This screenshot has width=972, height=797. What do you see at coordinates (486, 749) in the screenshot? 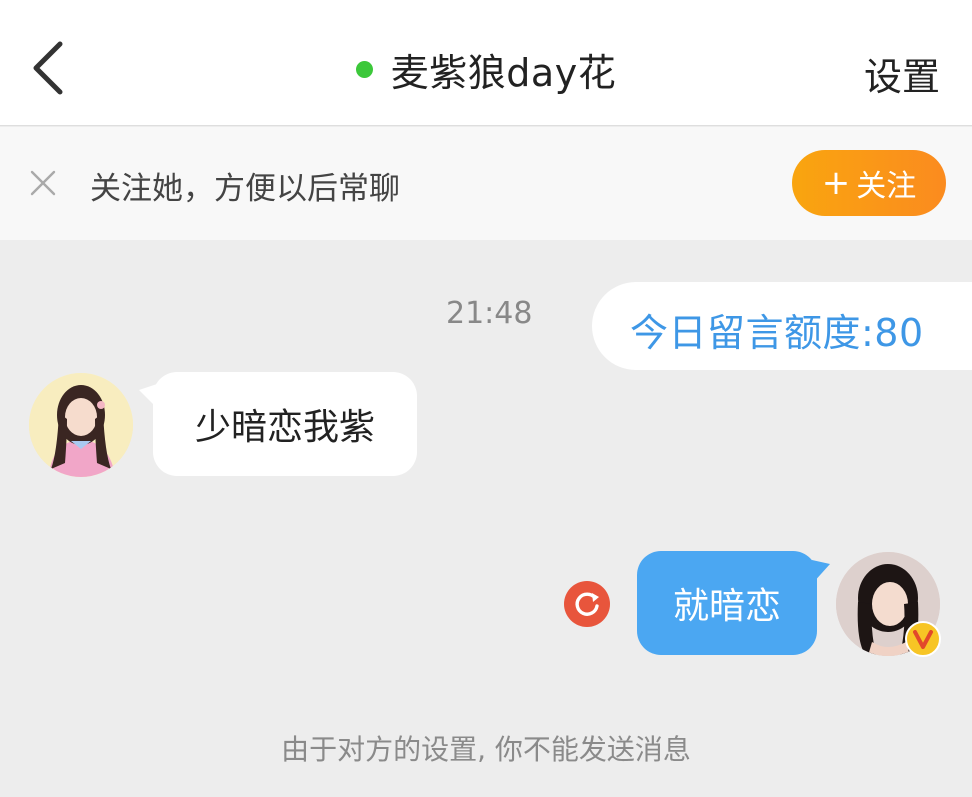
I see `send-restriction-notice: 由于对方的设置, 你不能发送消息` at bounding box center [486, 749].